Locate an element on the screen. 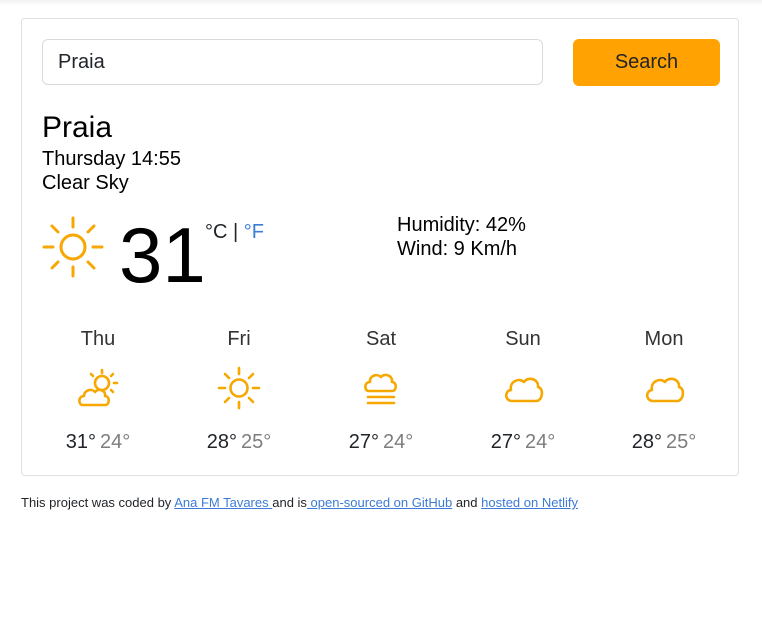  forecast-day-name: Fri is located at coordinates (239, 339).